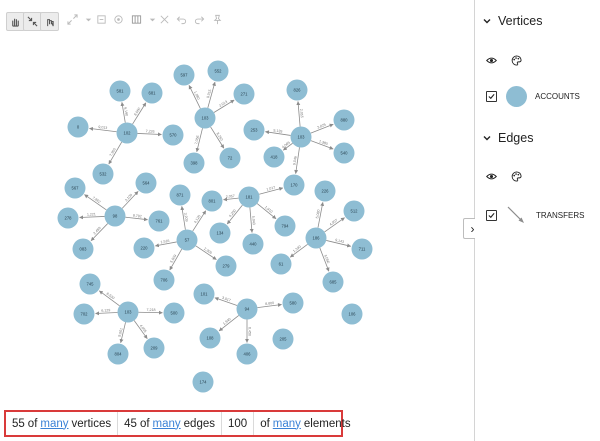 This screenshot has width=600, height=441. What do you see at coordinates (316, 238) in the screenshot?
I see `vertex: 186` at bounding box center [316, 238].